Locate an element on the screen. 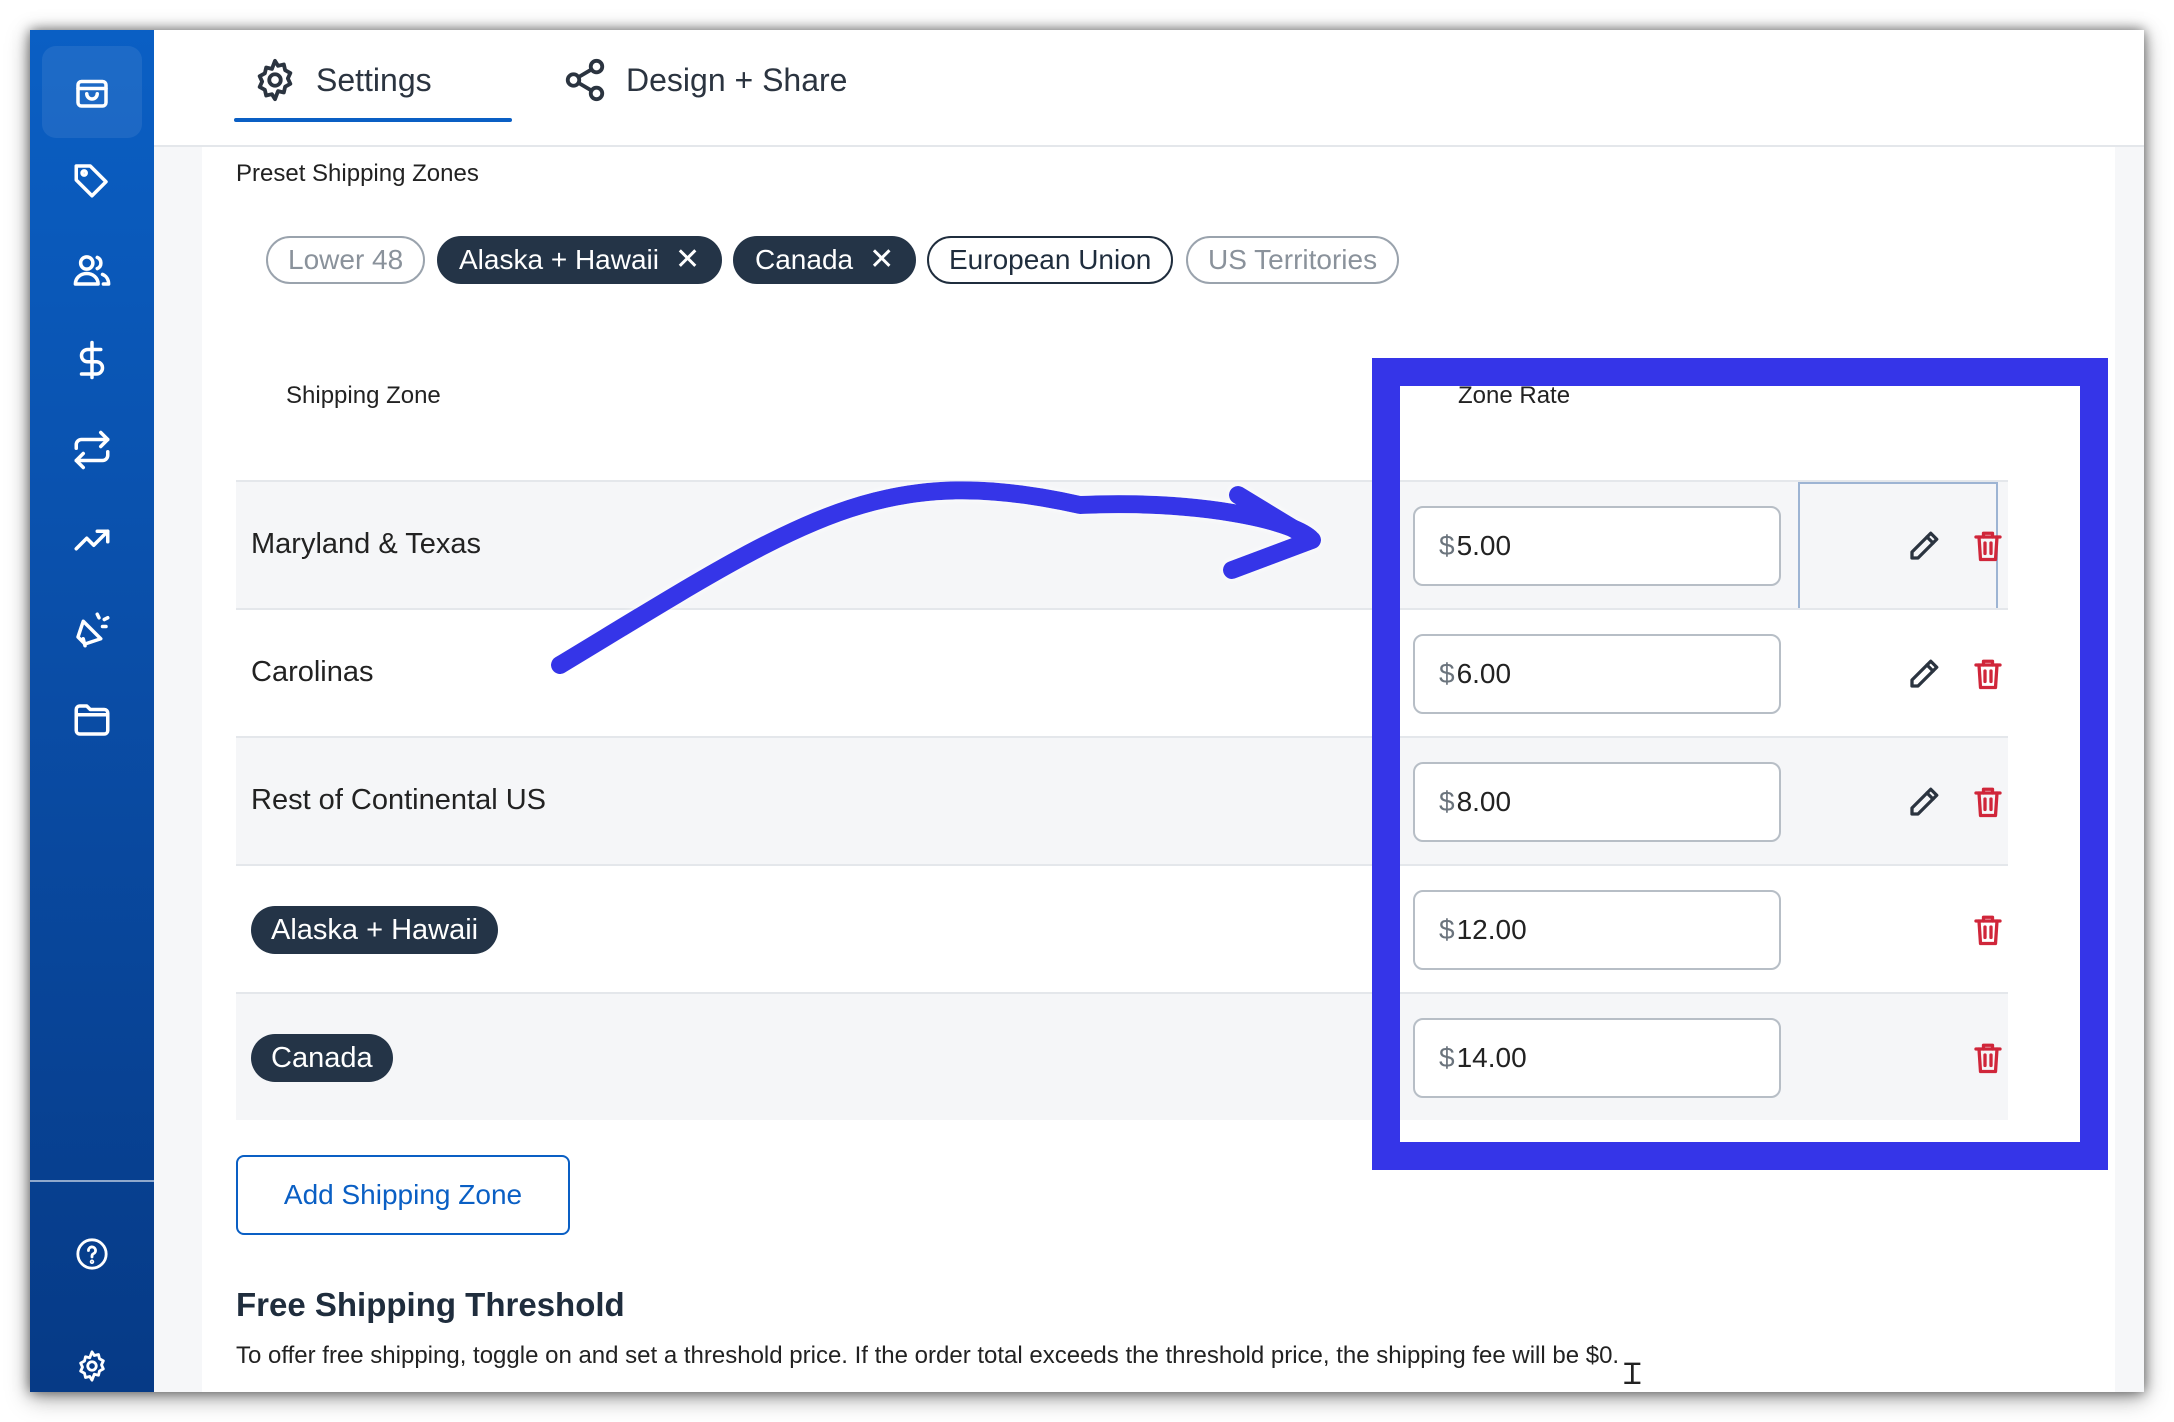 The height and width of the screenshot is (1422, 2174). zone-name: Rest of Continental US is located at coordinates (398, 800).